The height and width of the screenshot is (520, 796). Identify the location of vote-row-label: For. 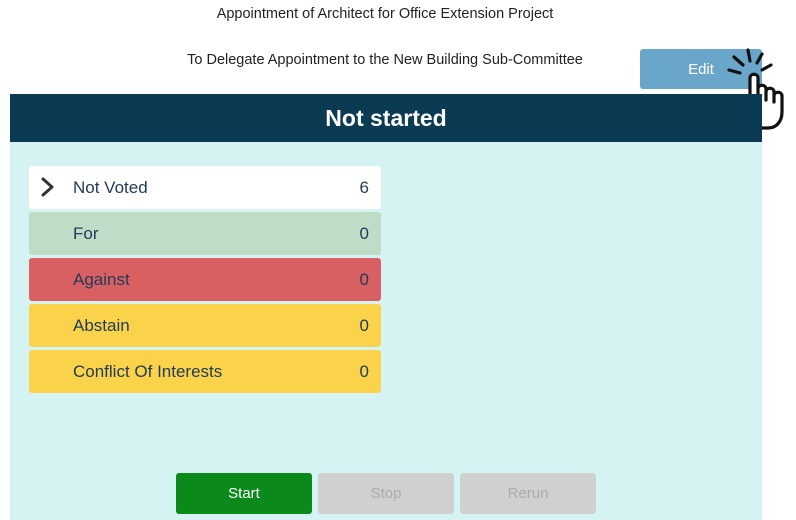
(86, 233).